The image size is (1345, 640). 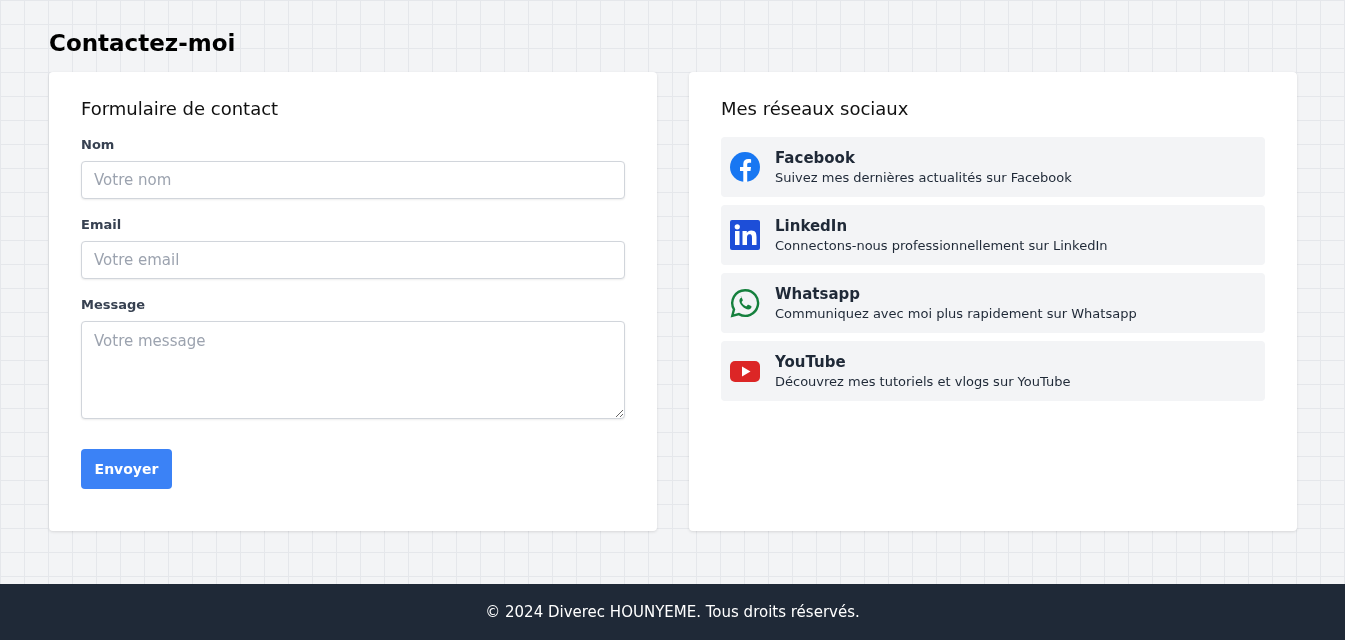 What do you see at coordinates (353, 370) in the screenshot?
I see `message-field: Votre message` at bounding box center [353, 370].